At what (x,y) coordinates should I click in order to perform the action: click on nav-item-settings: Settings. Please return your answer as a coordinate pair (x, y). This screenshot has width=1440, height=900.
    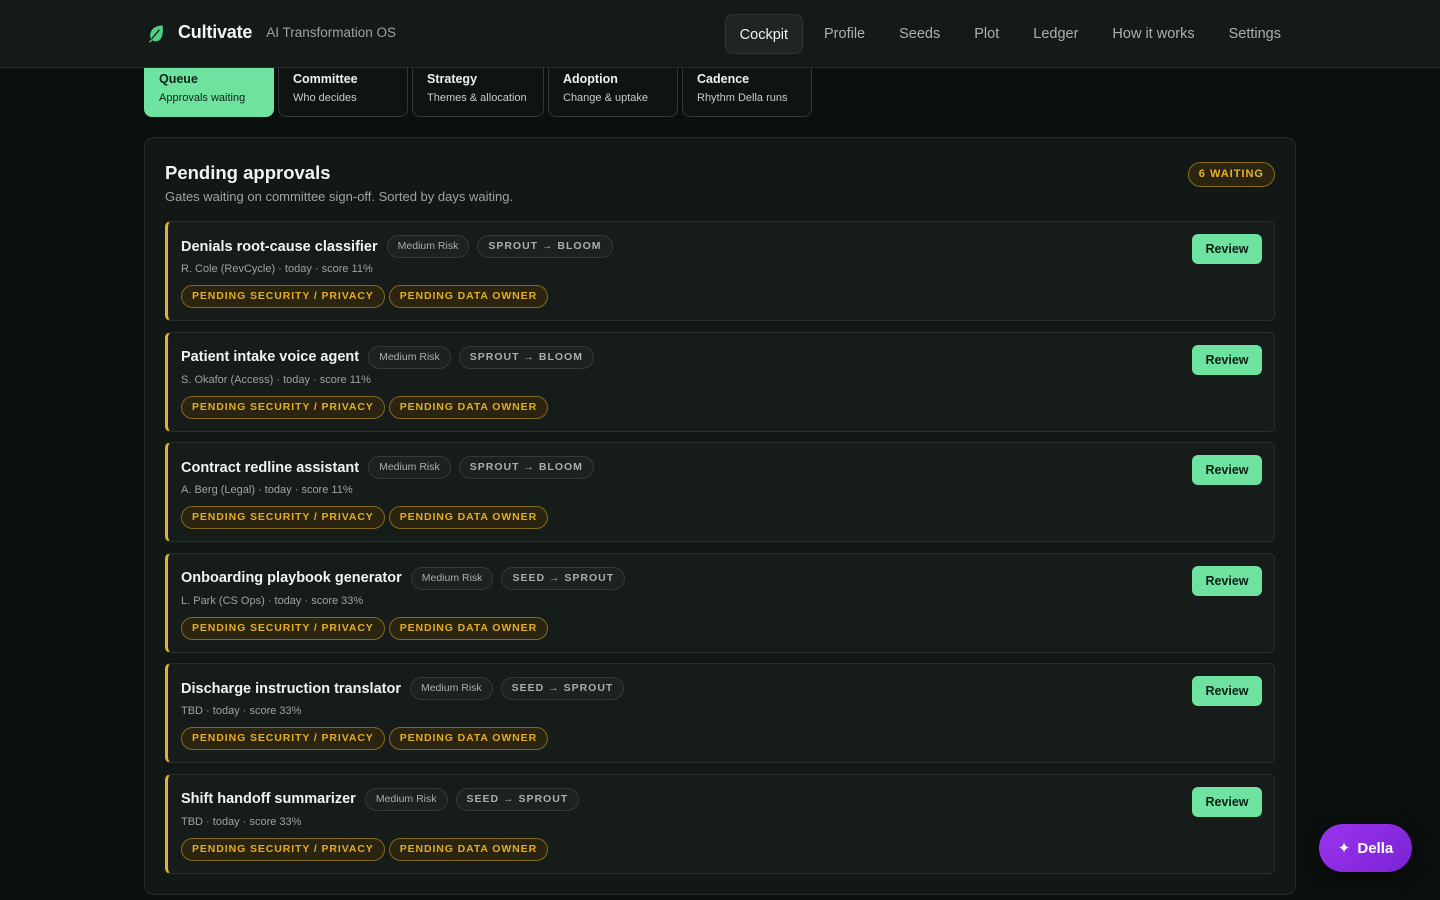
    Looking at the image, I should click on (1255, 34).